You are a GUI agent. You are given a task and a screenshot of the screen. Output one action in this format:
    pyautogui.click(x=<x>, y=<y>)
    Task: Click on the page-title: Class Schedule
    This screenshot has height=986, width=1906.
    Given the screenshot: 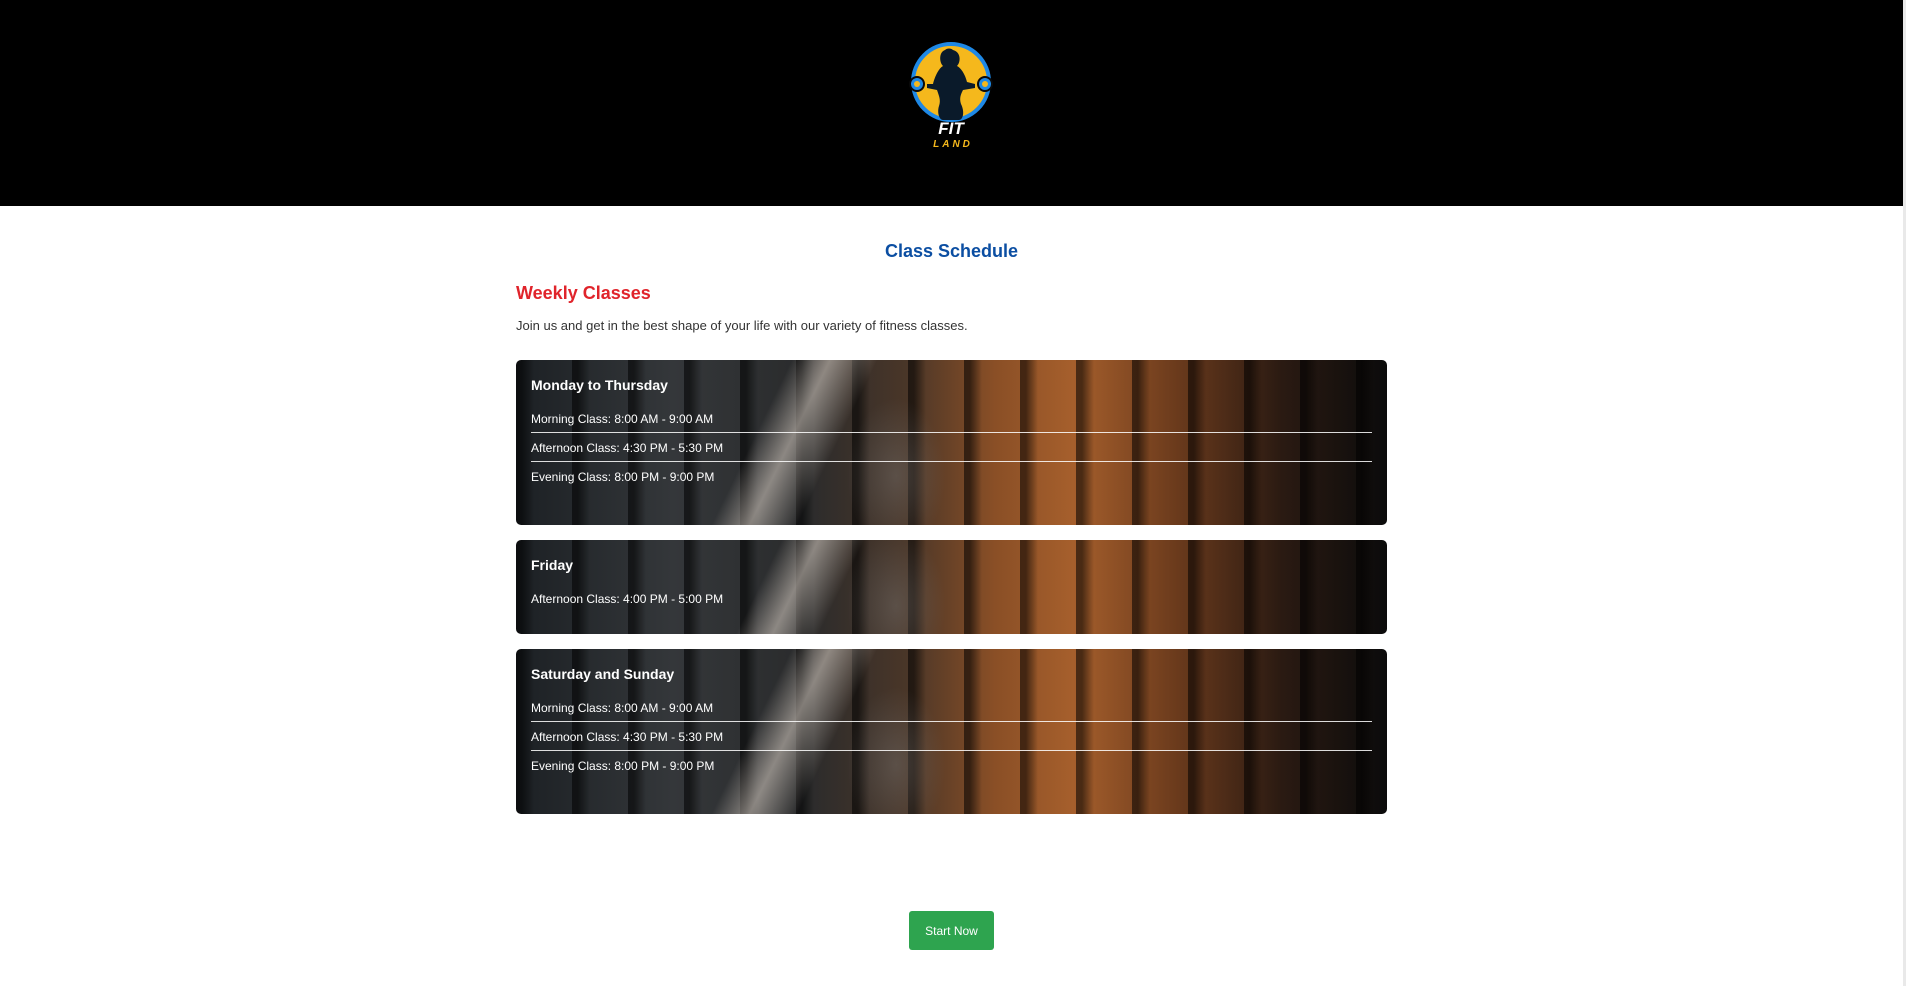 What is the action you would take?
    pyautogui.click(x=951, y=251)
    